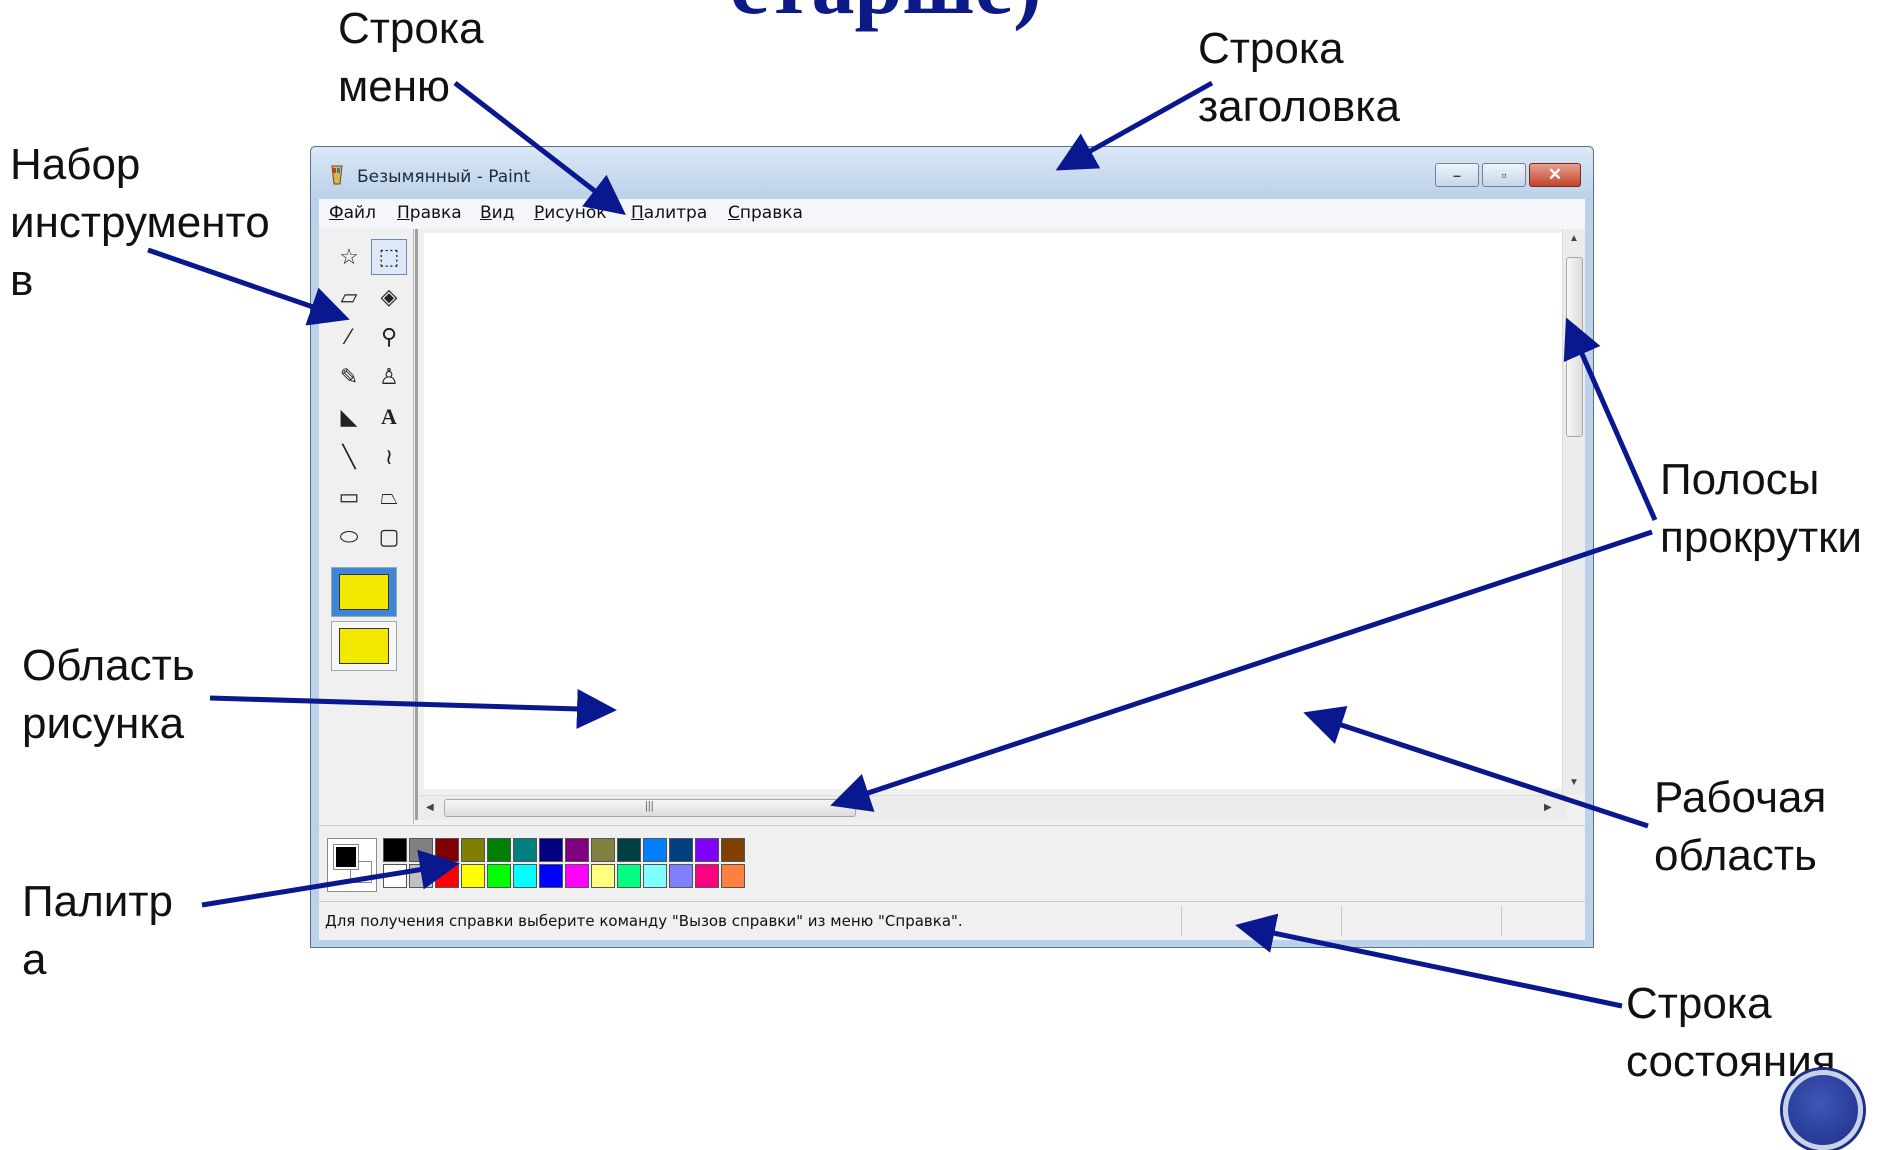  I want to click on vertical-scroll-thumb, so click(1574, 347).